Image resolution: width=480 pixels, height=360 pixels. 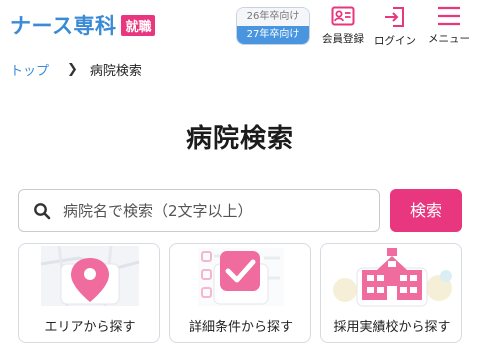 What do you see at coordinates (63, 26) in the screenshot?
I see `logo-text: ナース専科` at bounding box center [63, 26].